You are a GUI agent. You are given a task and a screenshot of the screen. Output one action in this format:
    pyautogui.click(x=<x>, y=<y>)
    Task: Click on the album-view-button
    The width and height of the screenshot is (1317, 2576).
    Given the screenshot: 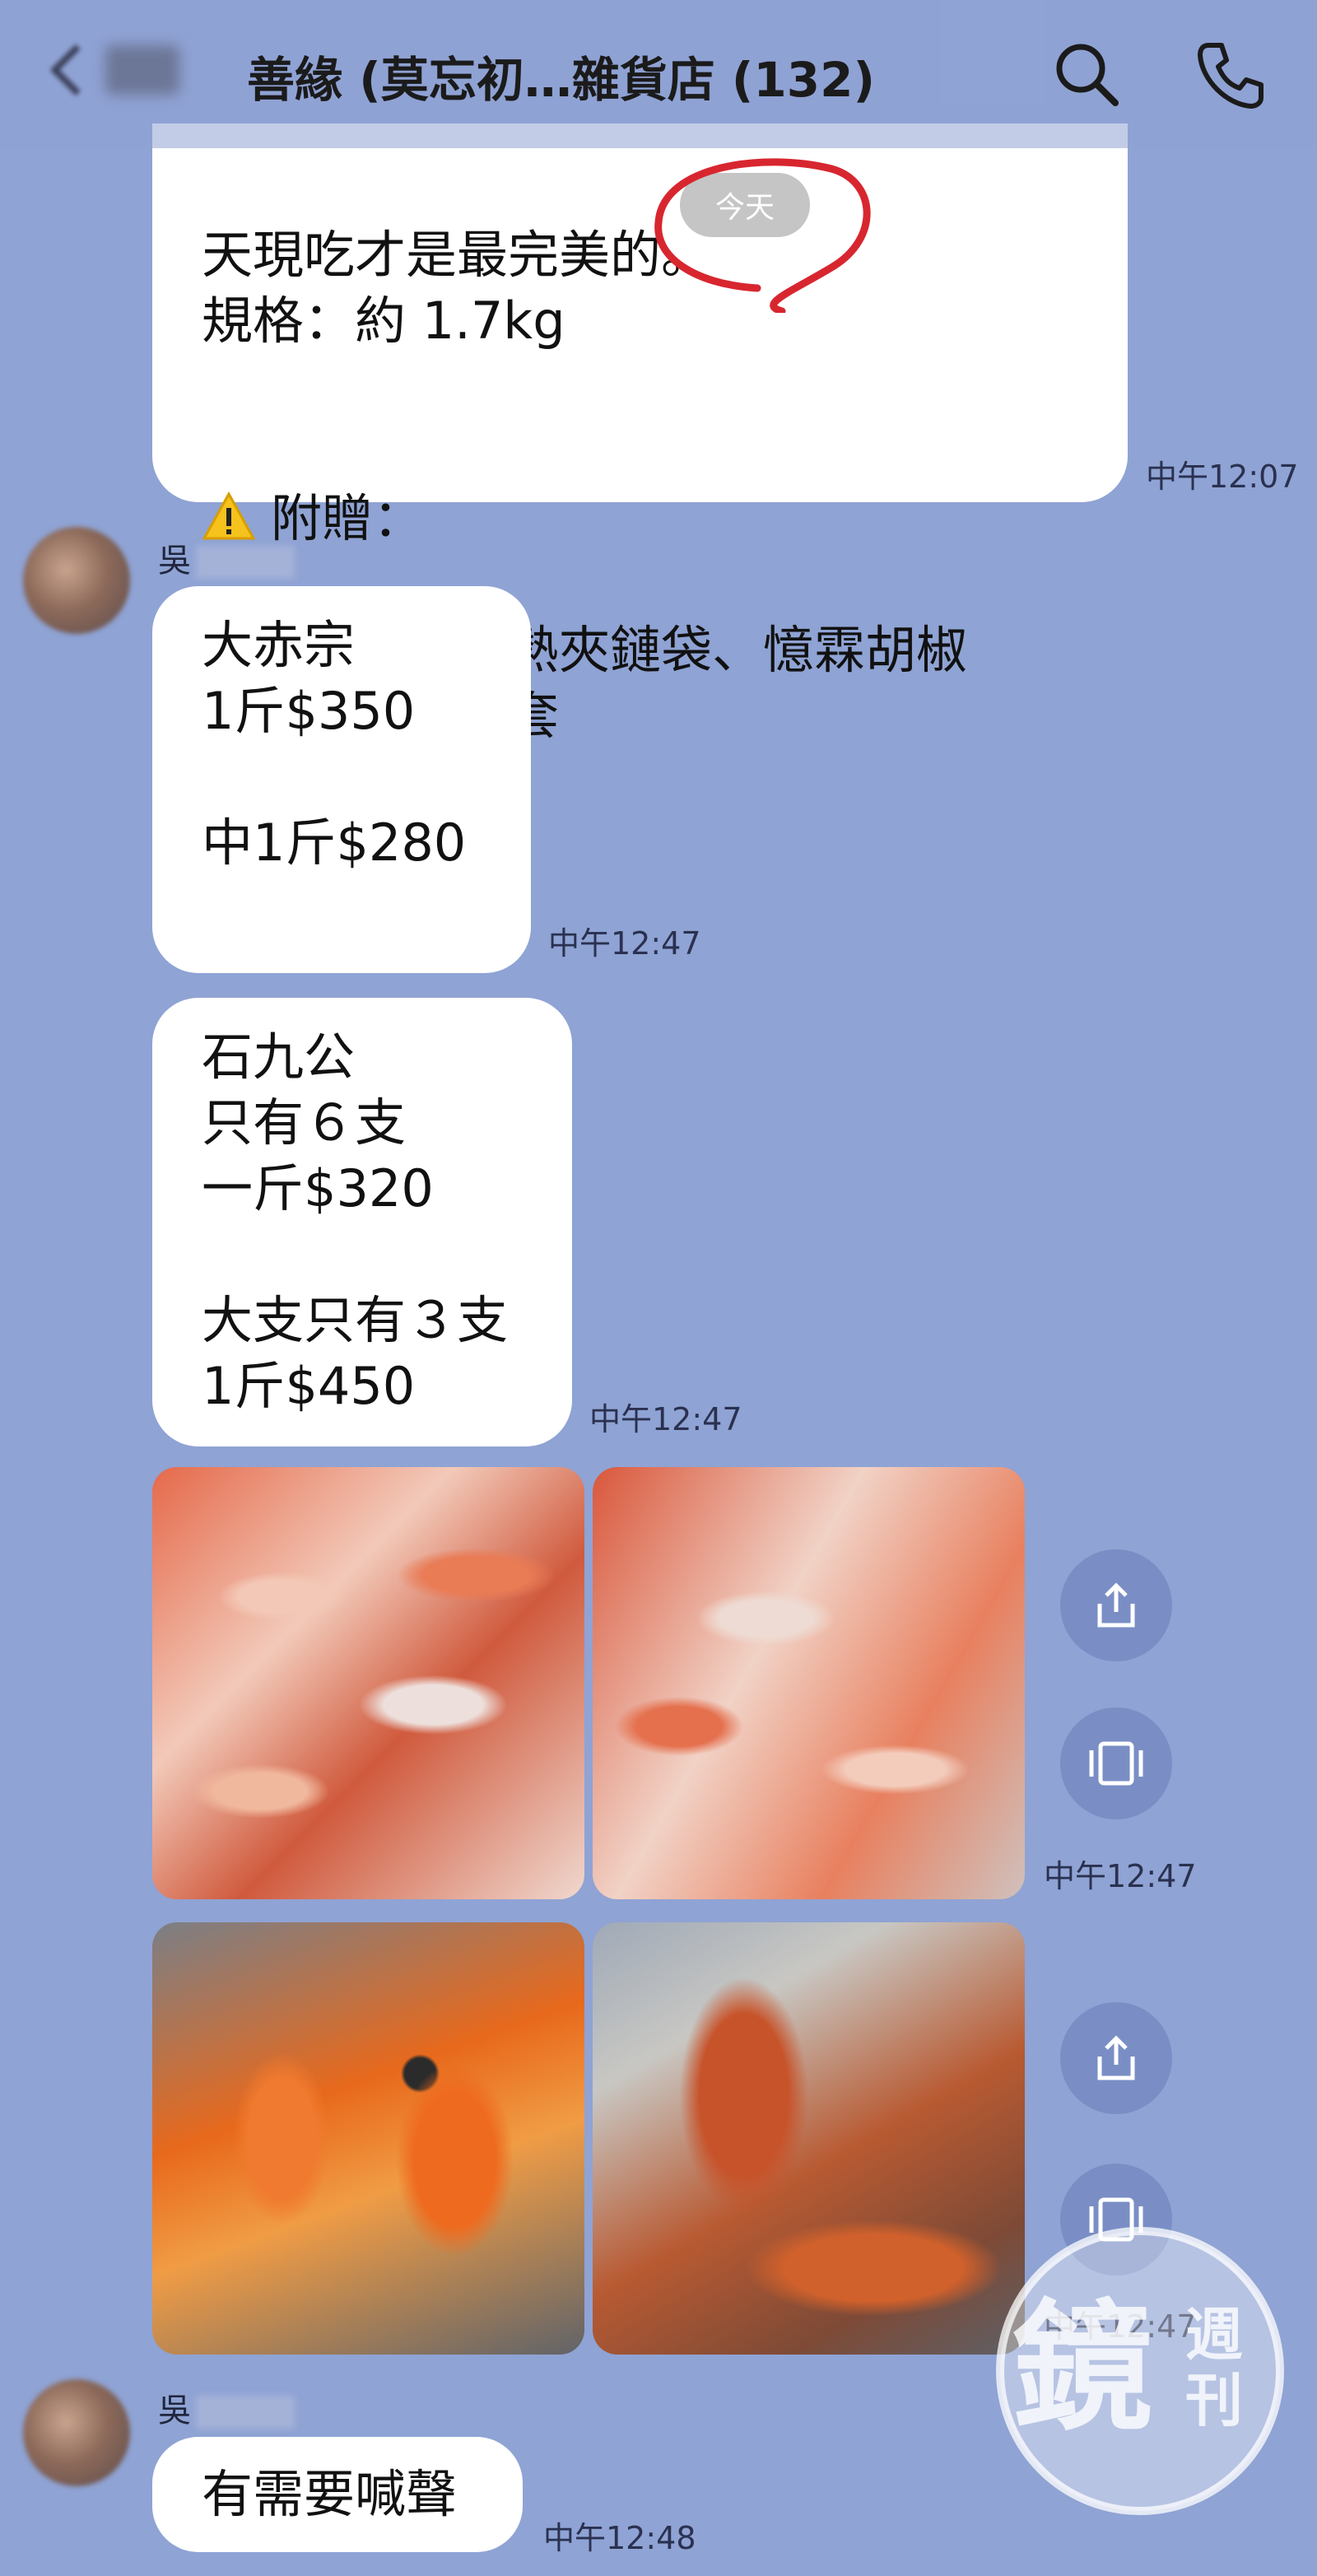 What is the action you would take?
    pyautogui.click(x=1116, y=1763)
    